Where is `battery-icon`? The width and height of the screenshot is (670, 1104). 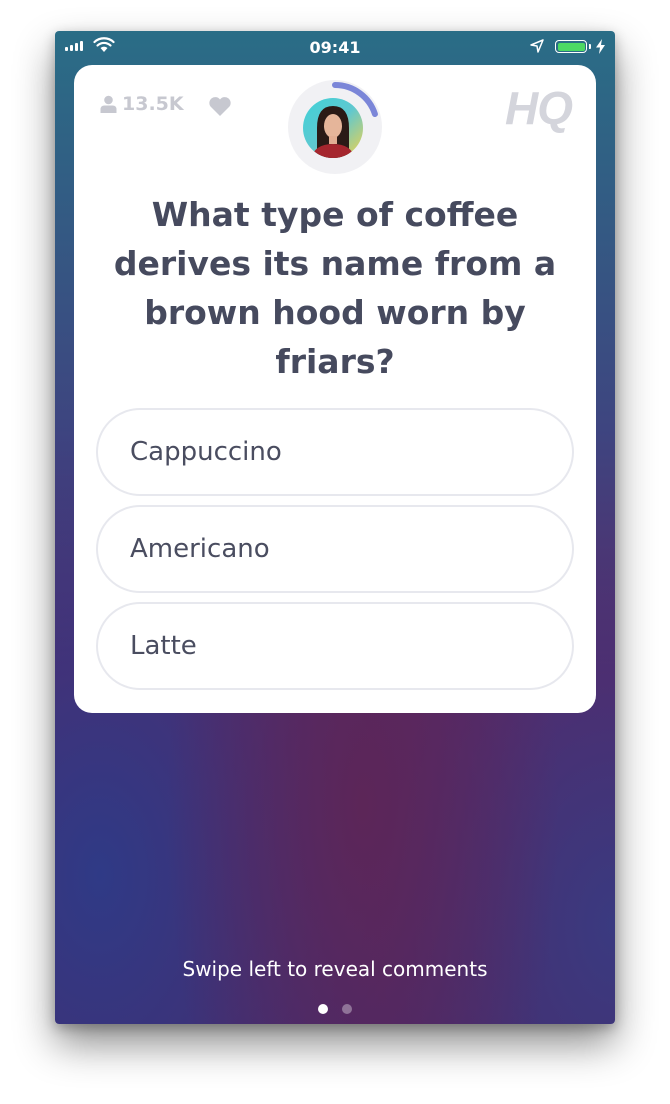 battery-icon is located at coordinates (571, 46).